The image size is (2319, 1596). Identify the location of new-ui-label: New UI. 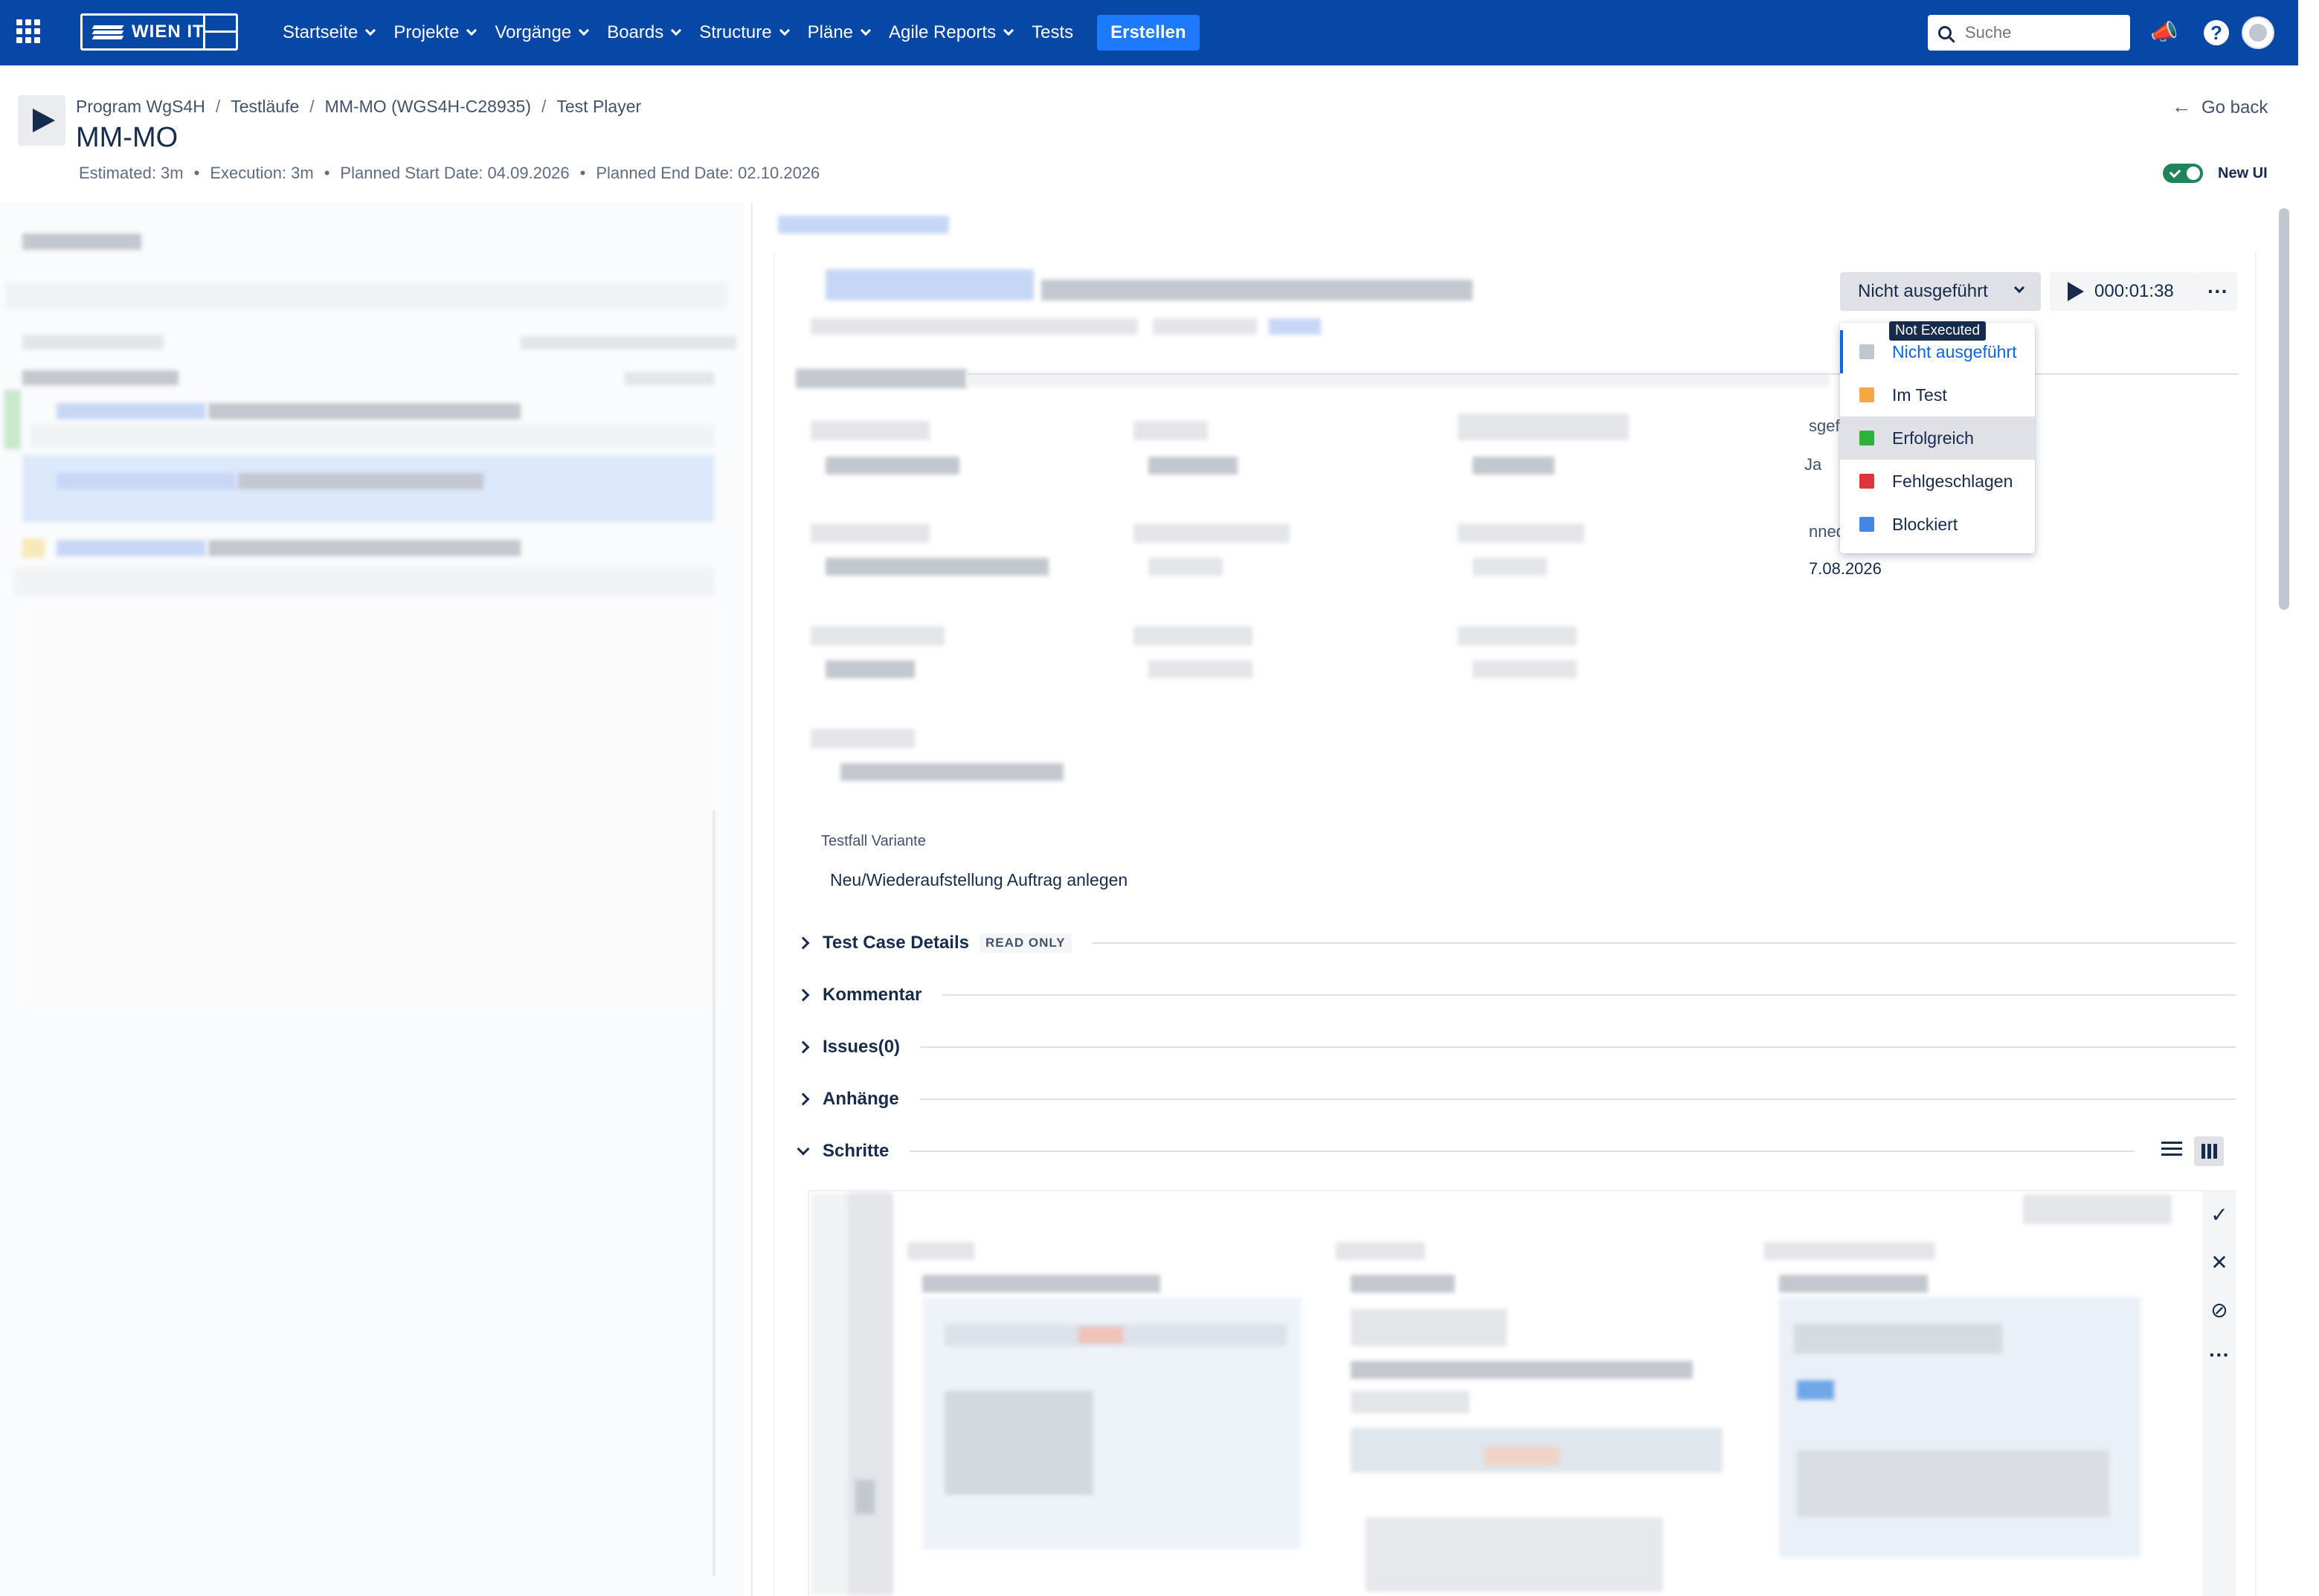
(2243, 173).